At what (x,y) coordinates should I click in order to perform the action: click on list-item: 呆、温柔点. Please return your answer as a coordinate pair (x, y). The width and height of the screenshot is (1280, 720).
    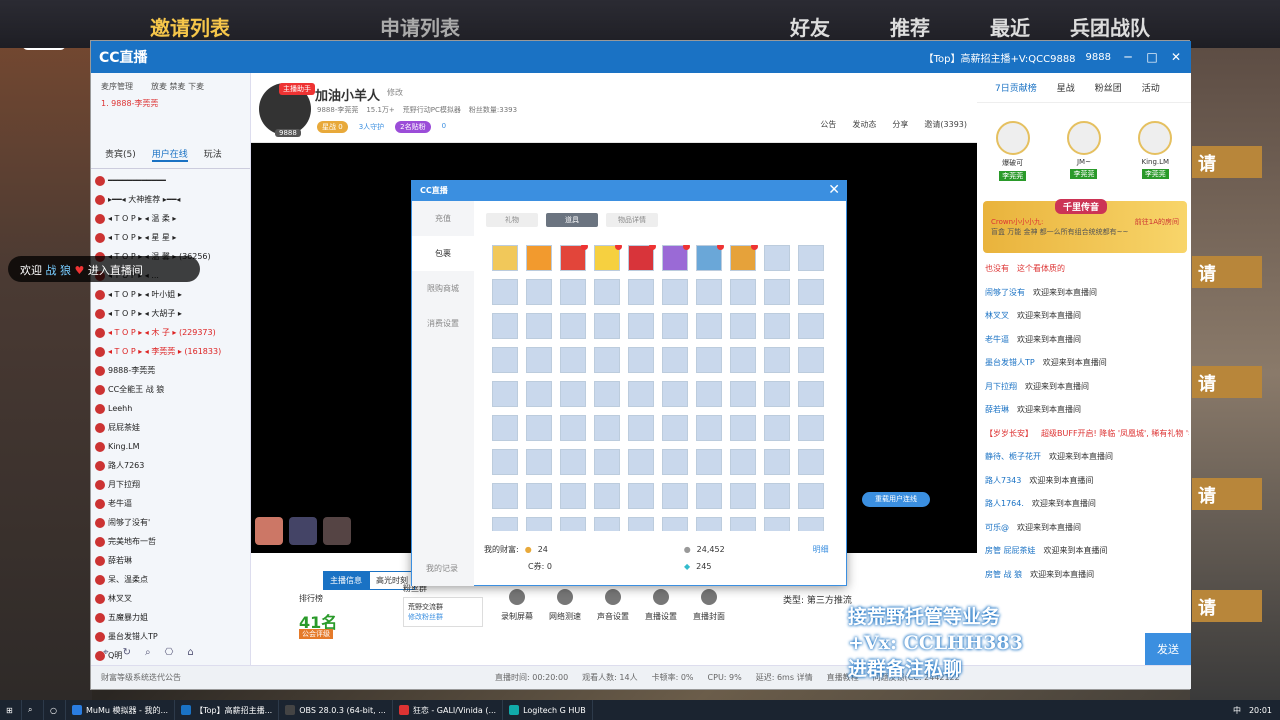
    Looking at the image, I should click on (170, 579).